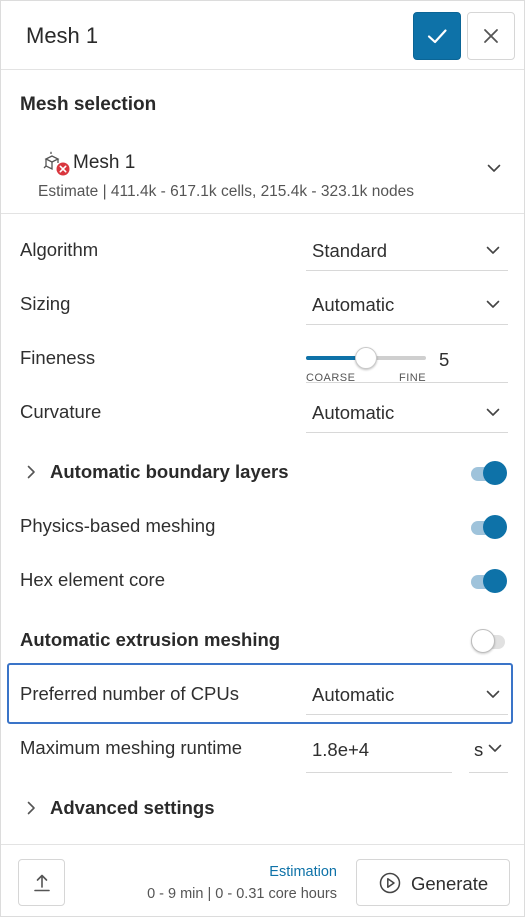 The width and height of the screenshot is (525, 917). What do you see at coordinates (379, 752) in the screenshot?
I see `max-runtime-input: 1.8e+4` at bounding box center [379, 752].